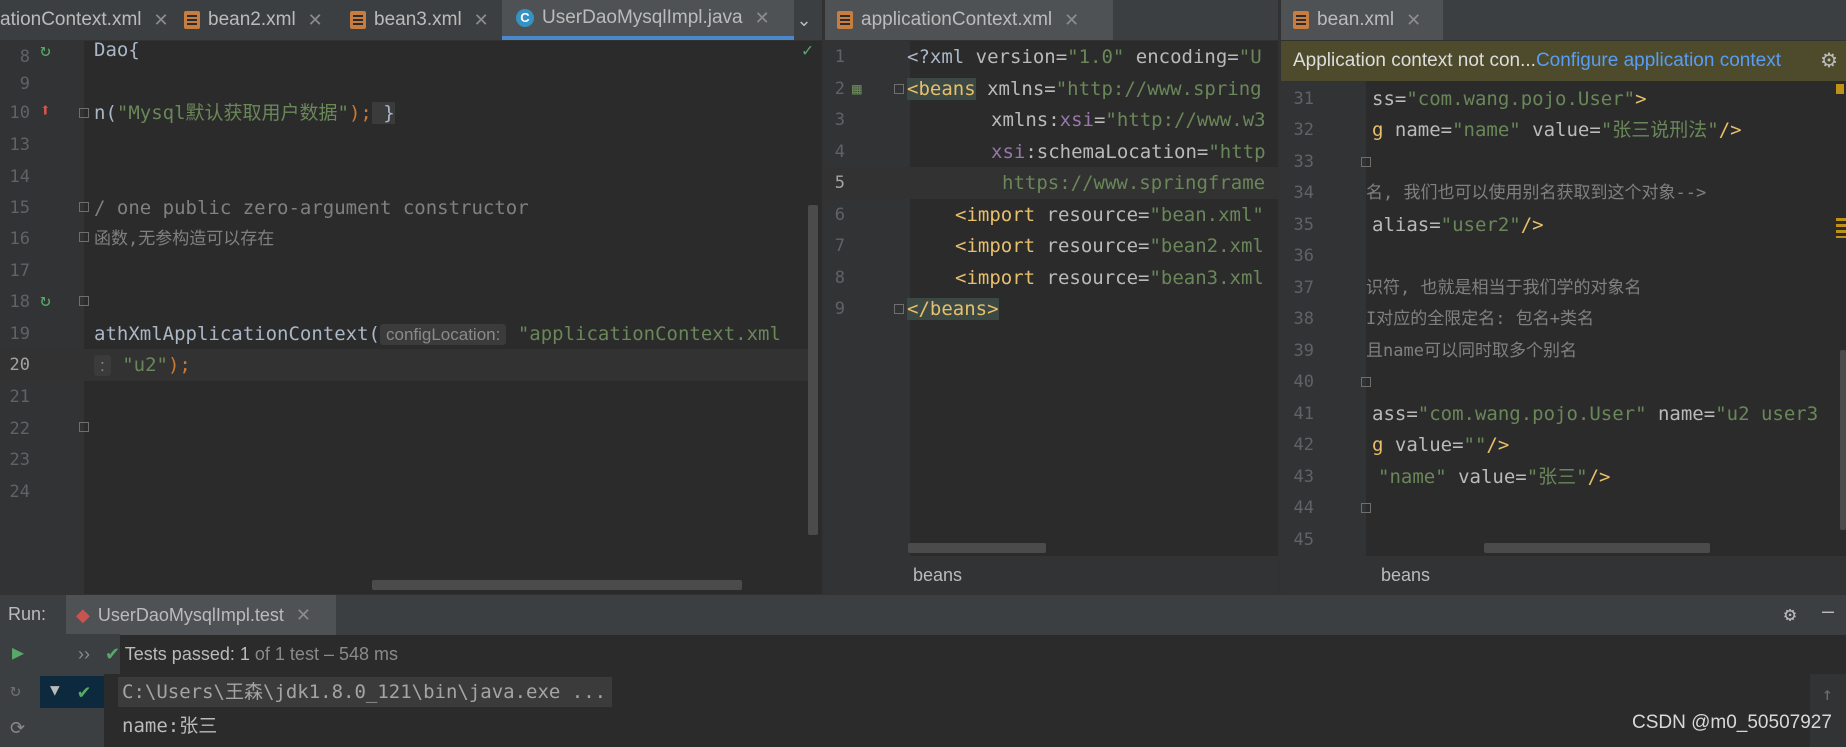 The image size is (1846, 747). Describe the element at coordinates (15, 690) in the screenshot. I see `rerun-failed-icon: ↻` at that location.